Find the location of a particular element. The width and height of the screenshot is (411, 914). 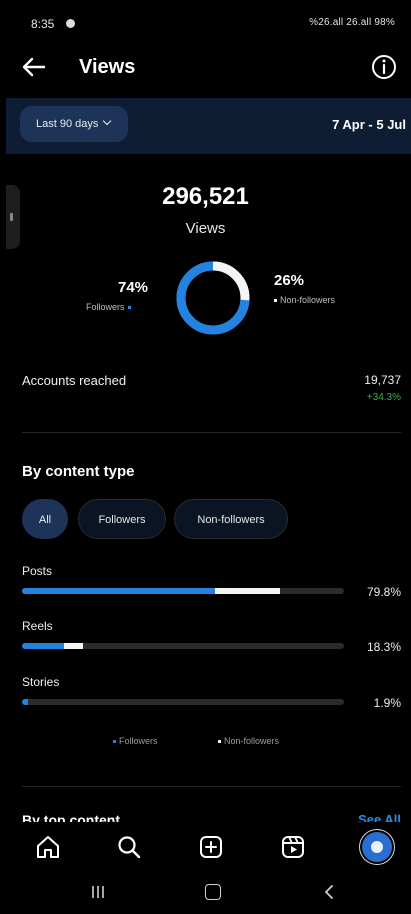

legend-non-followers-label: Non-followers is located at coordinates (252, 741).